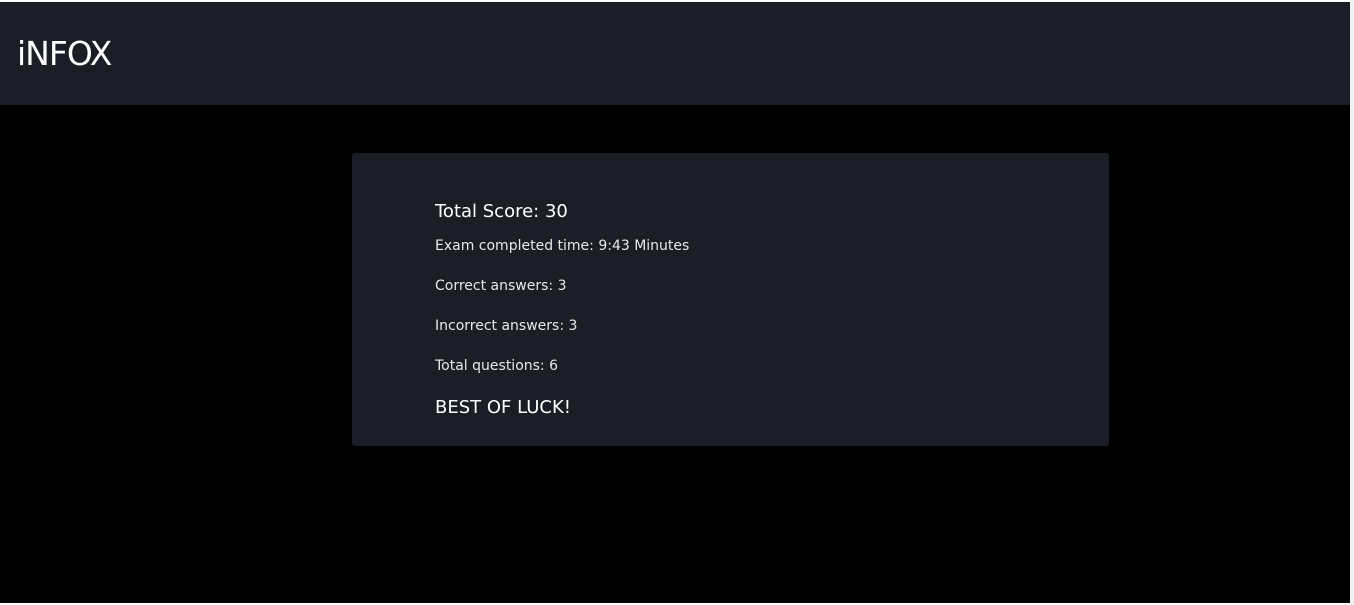 The width and height of the screenshot is (1354, 605). What do you see at coordinates (503, 407) in the screenshot?
I see `closing-message: BEST OF LUCK!` at bounding box center [503, 407].